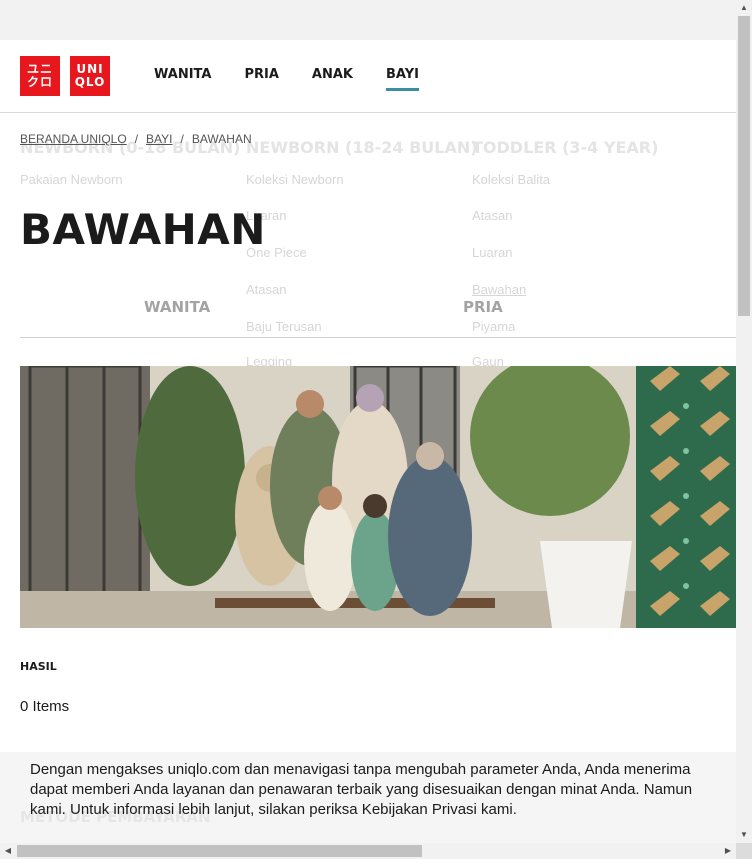  I want to click on nav-item-bayi: BAYI, so click(402, 79).